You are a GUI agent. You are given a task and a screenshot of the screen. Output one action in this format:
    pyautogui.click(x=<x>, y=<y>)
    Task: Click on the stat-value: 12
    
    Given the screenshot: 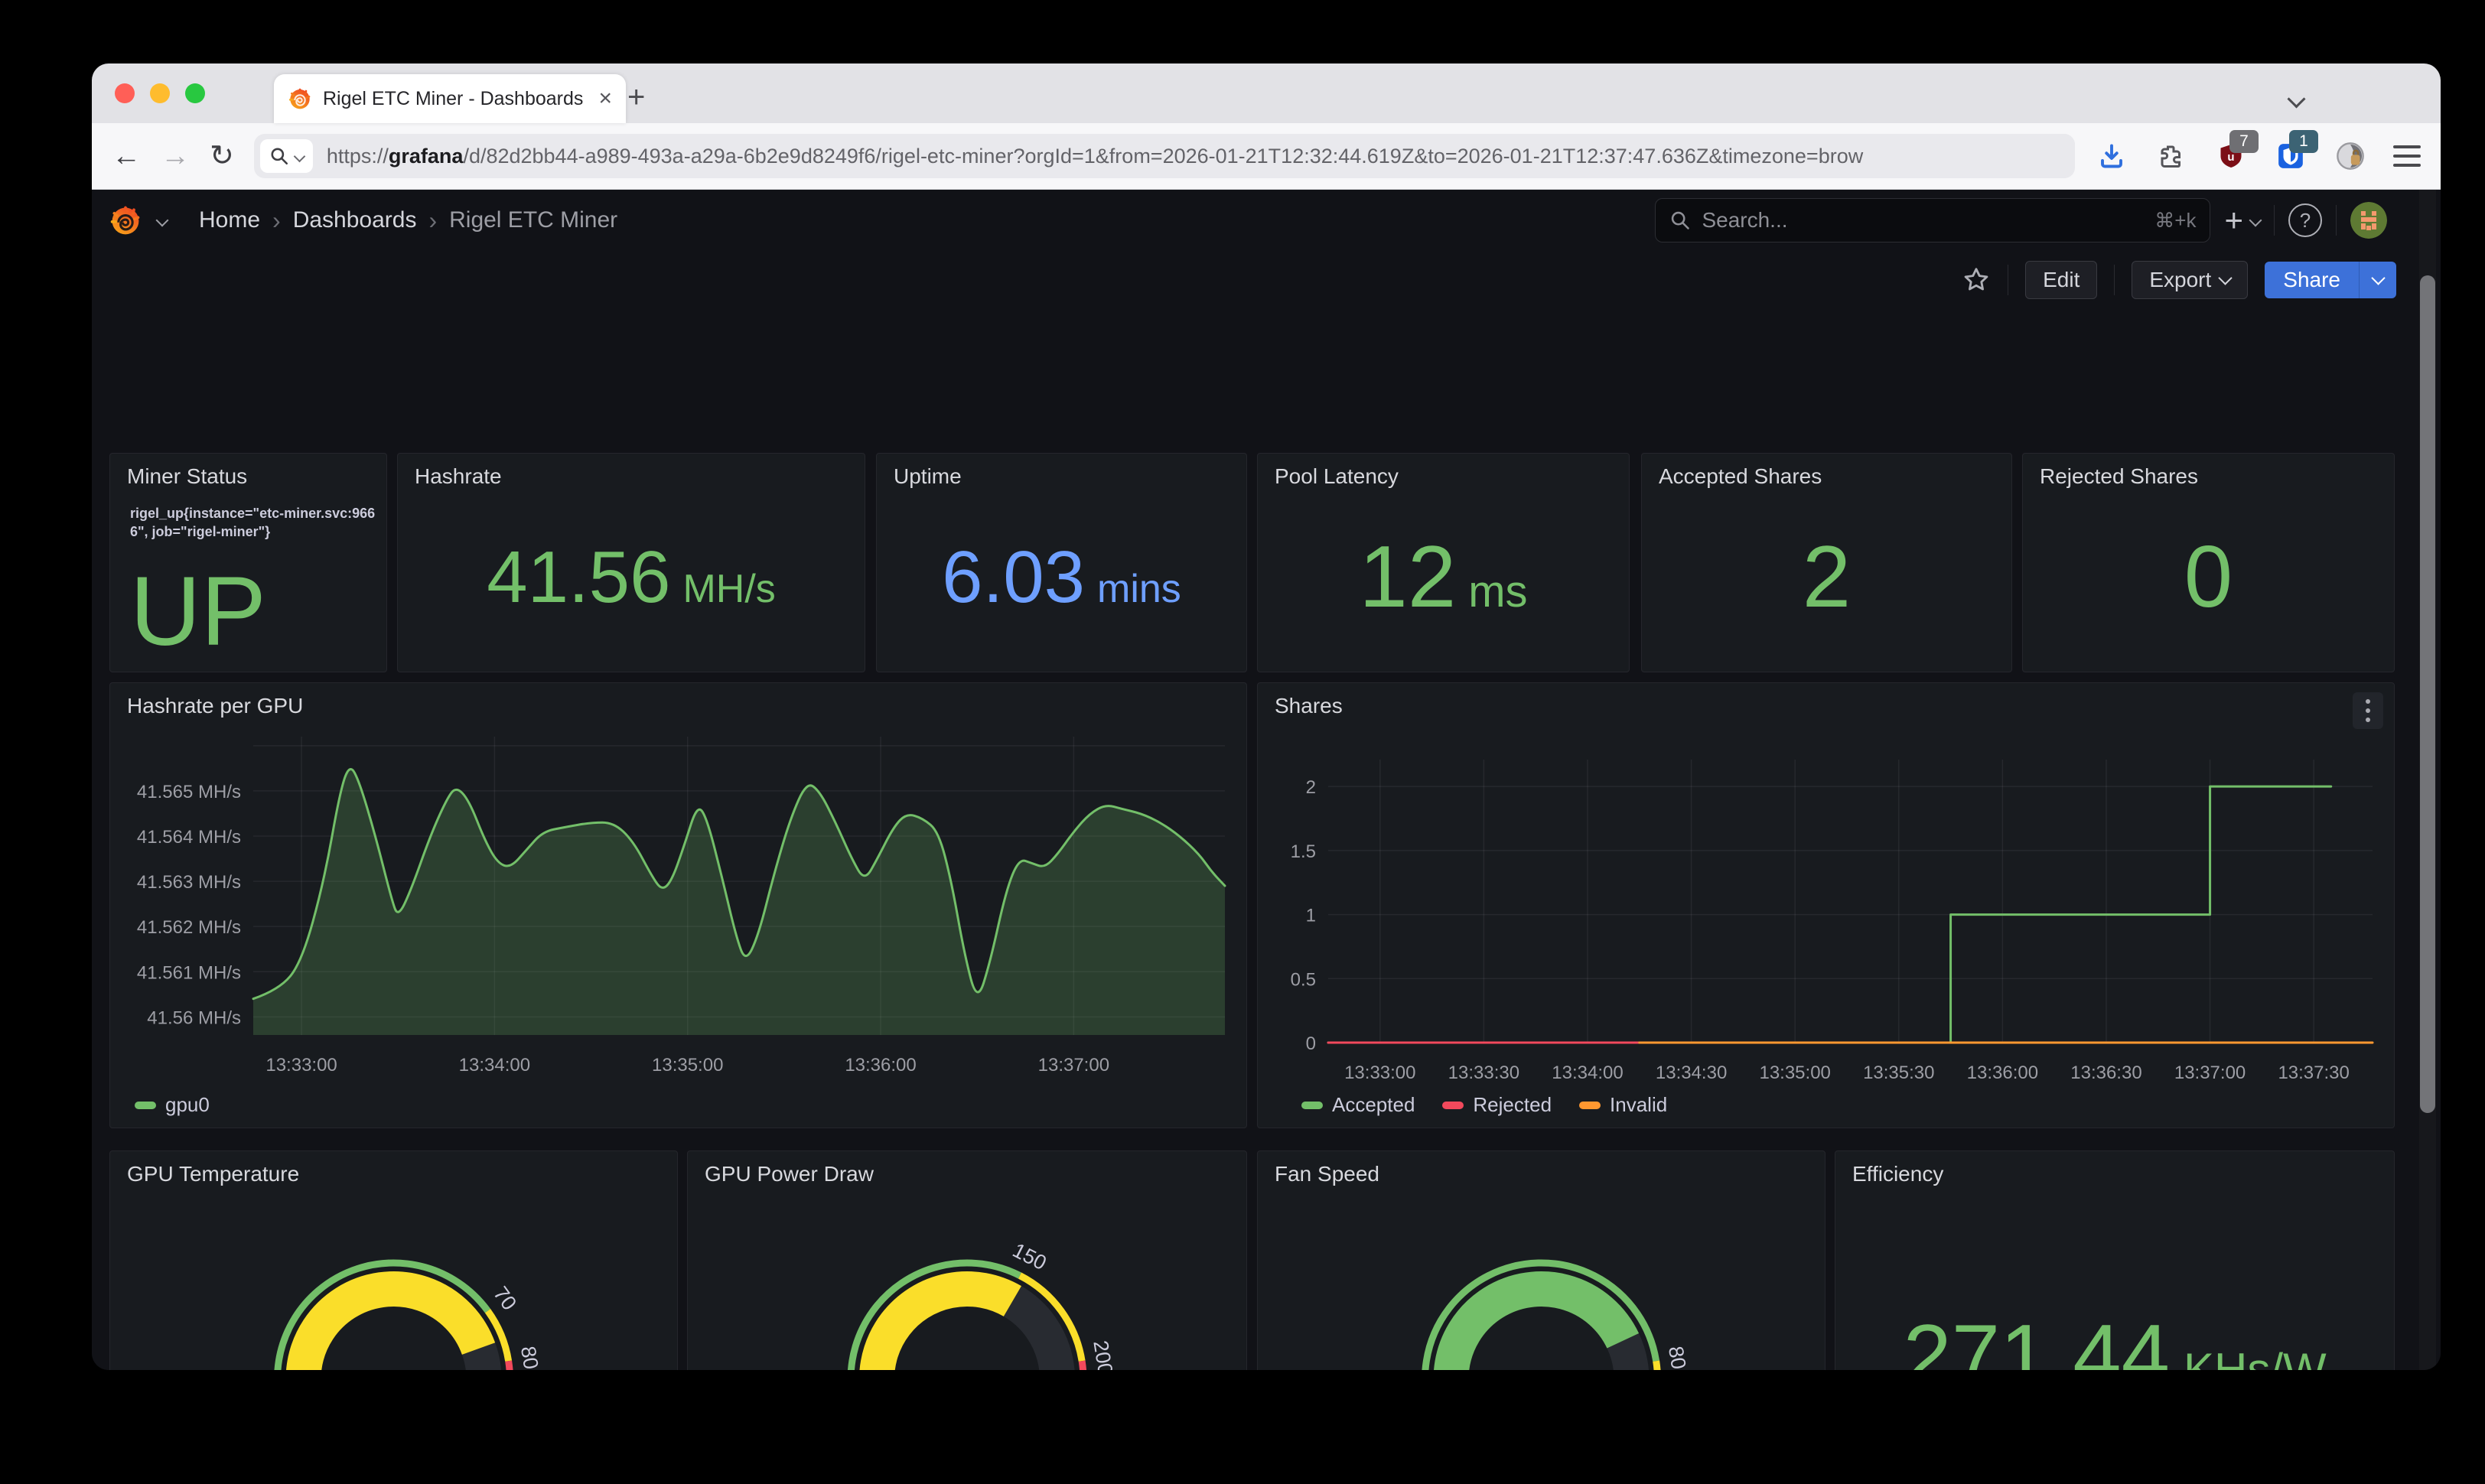 What is the action you would take?
    pyautogui.click(x=1408, y=577)
    